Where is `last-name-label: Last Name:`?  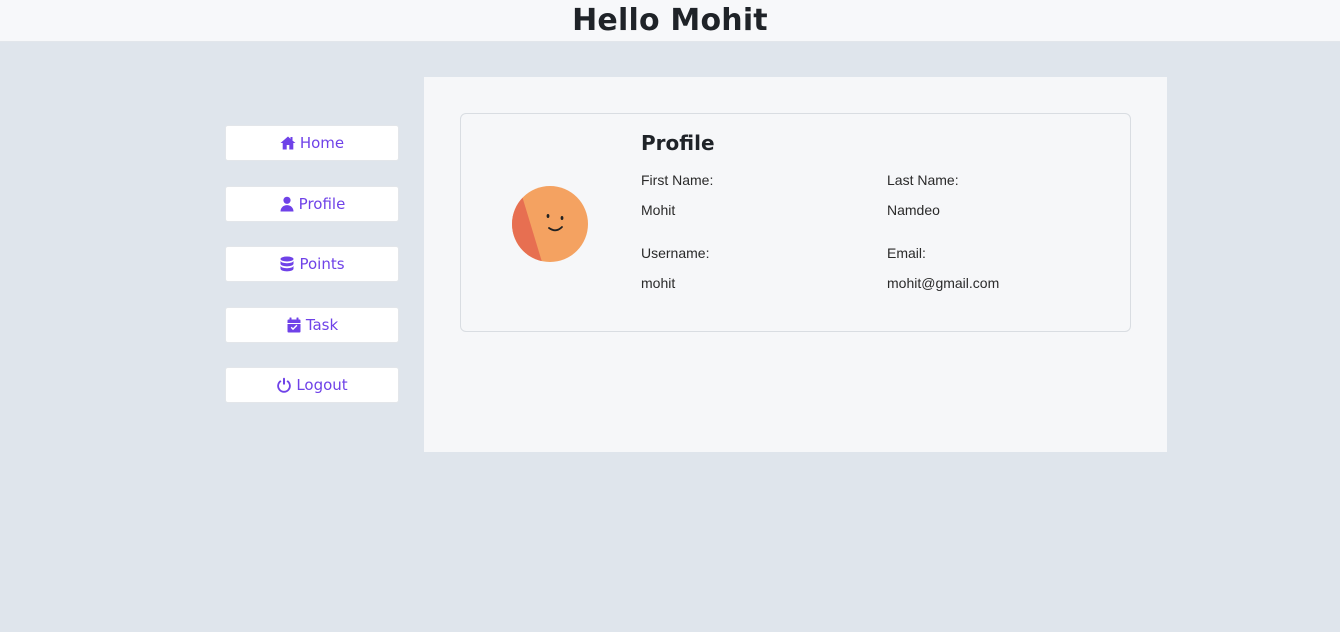 last-name-label: Last Name: is located at coordinates (923, 180).